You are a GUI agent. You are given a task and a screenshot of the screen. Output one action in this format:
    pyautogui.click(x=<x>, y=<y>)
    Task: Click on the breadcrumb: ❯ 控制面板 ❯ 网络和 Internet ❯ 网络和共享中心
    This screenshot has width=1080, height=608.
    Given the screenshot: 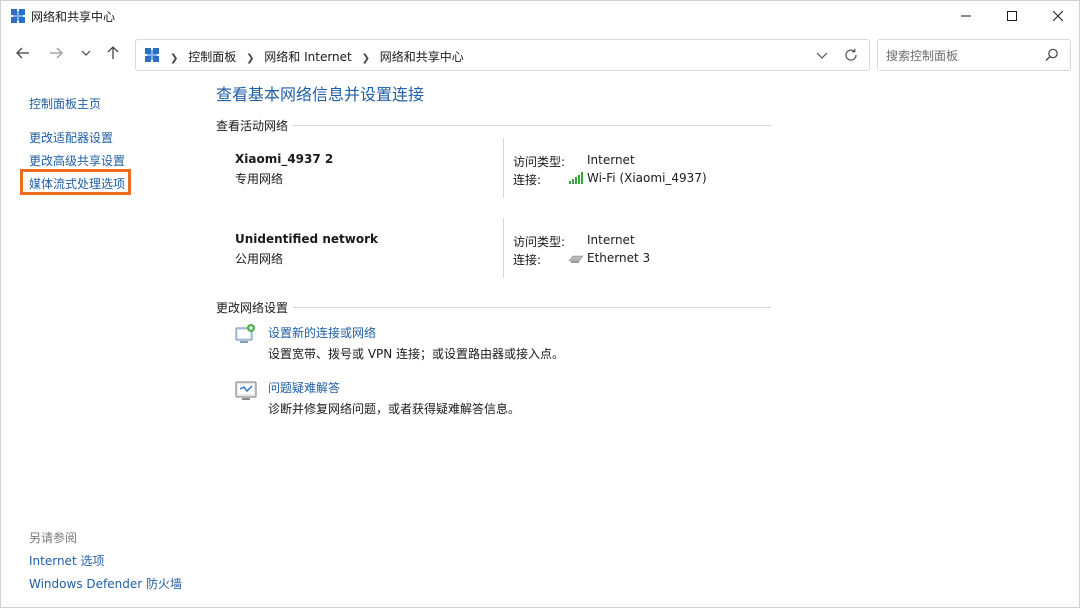 What is the action you would take?
    pyautogui.click(x=314, y=56)
    